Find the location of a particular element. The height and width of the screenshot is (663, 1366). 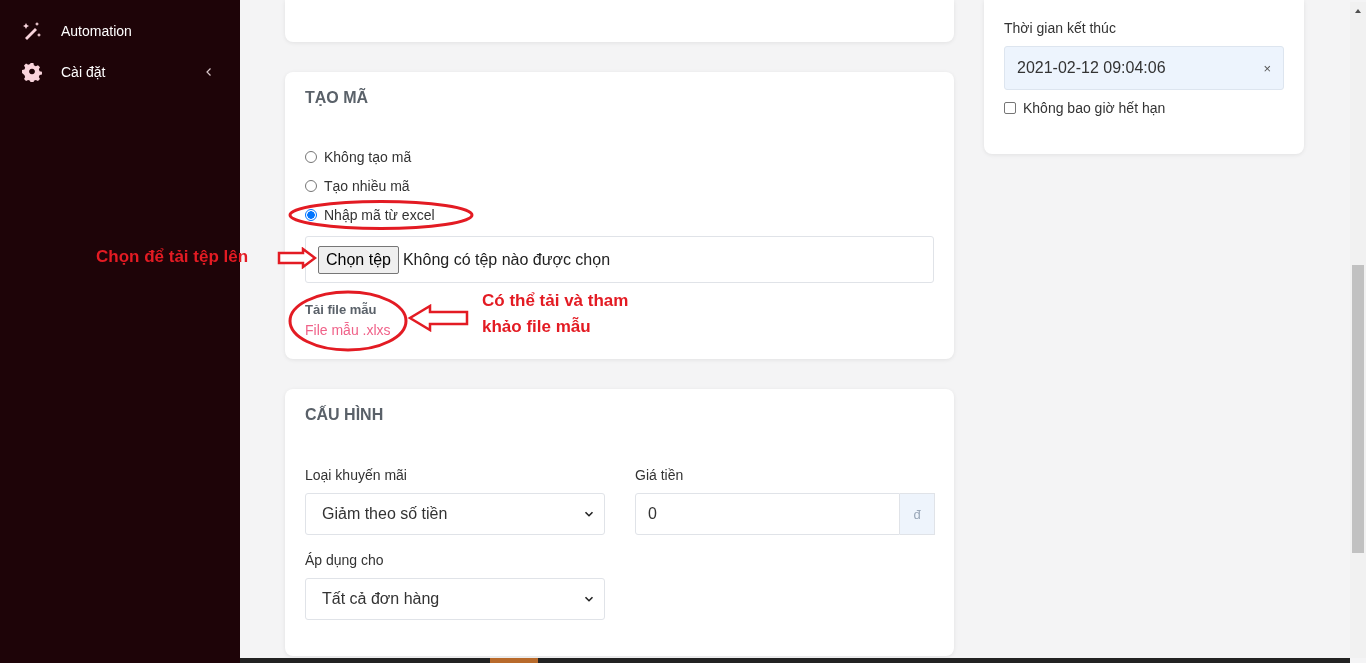

template-label: Tải file mẫu is located at coordinates (341, 309).